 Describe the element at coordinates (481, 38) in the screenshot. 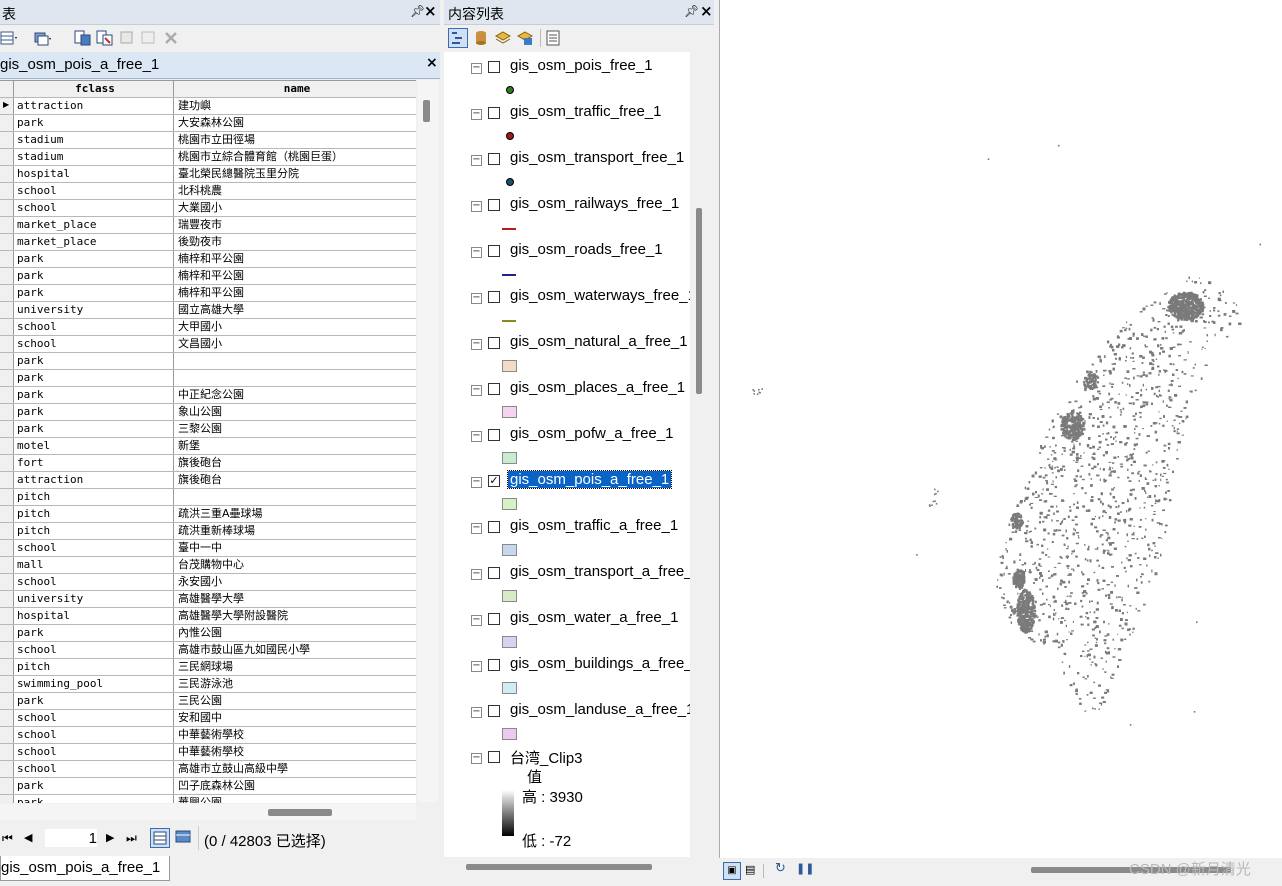

I see `list-by-source-icon` at that location.